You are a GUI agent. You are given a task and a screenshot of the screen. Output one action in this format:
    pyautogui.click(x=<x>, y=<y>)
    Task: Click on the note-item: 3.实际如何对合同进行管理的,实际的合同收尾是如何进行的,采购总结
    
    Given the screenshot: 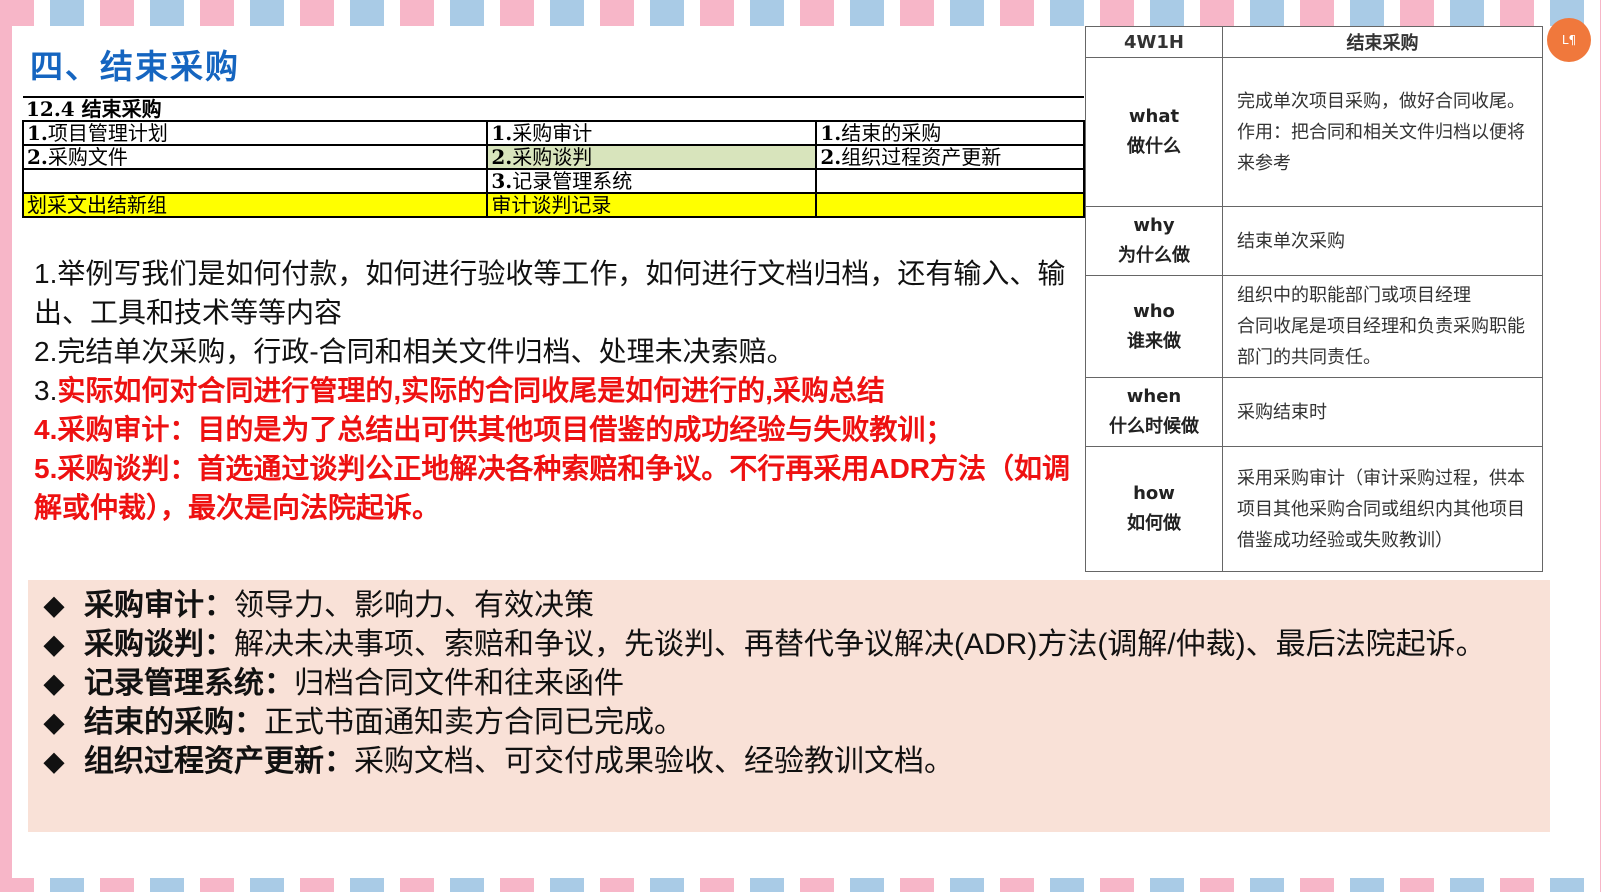 What is the action you would take?
    pyautogui.click(x=459, y=390)
    